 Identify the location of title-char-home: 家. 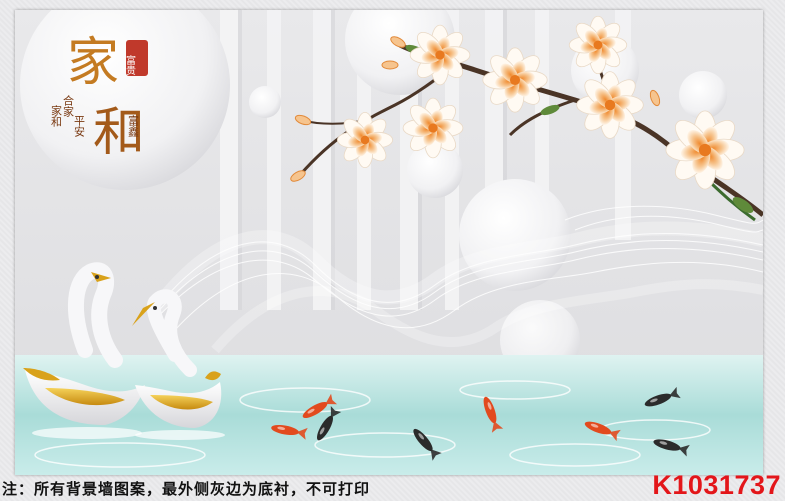
(93, 63).